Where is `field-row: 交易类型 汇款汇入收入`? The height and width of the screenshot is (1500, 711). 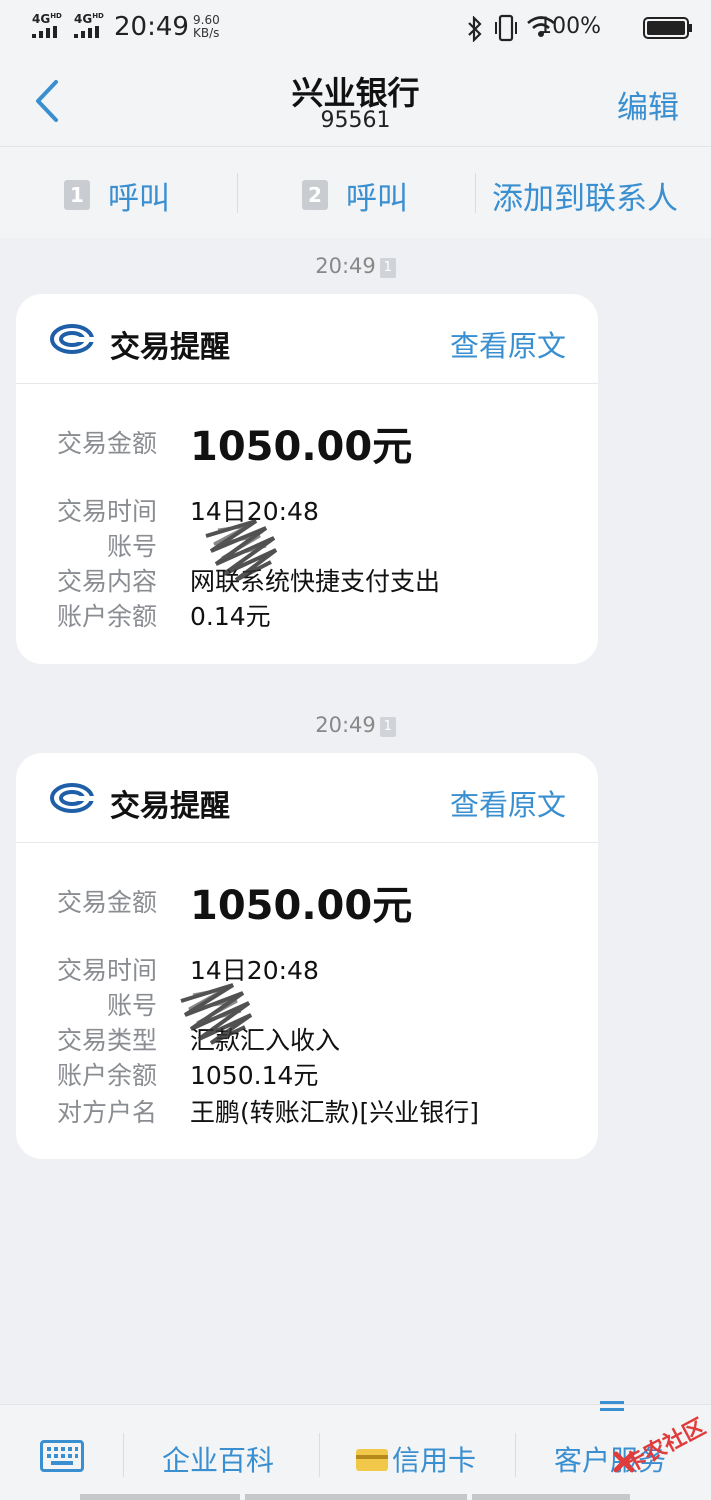 field-row: 交易类型 汇款汇入收入 is located at coordinates (307, 1038).